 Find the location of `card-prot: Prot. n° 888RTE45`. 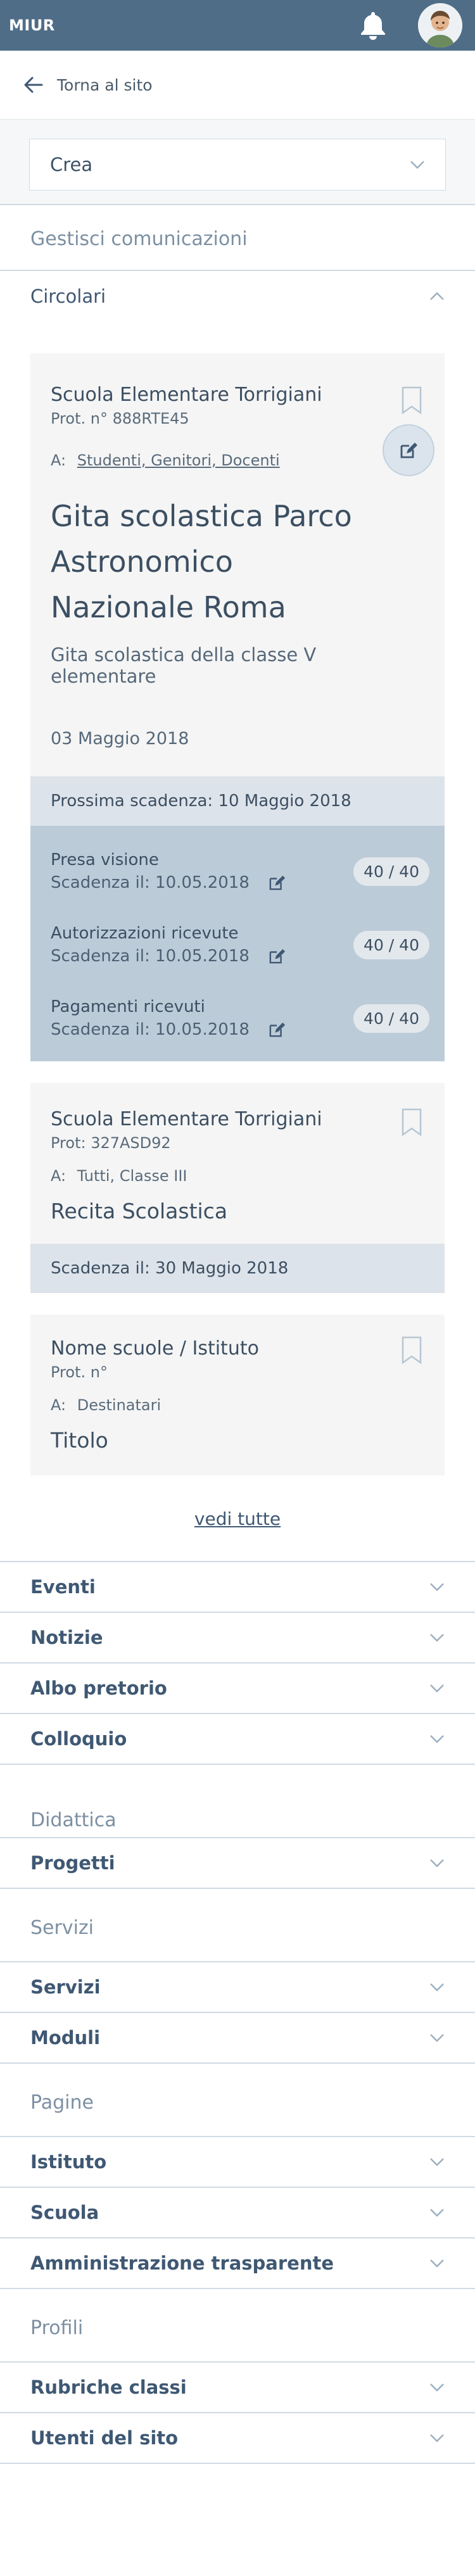

card-prot: Prot. n° 888RTE45 is located at coordinates (120, 418).